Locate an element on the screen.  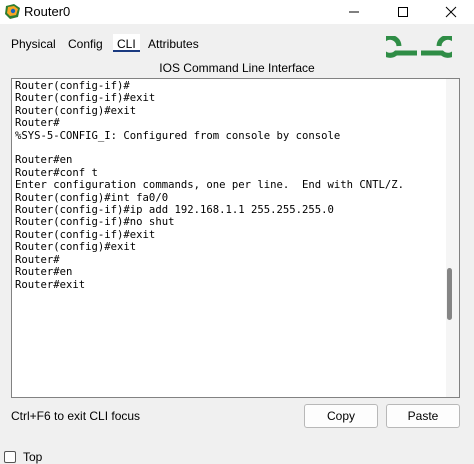
maximize-button is located at coordinates (403, 12).